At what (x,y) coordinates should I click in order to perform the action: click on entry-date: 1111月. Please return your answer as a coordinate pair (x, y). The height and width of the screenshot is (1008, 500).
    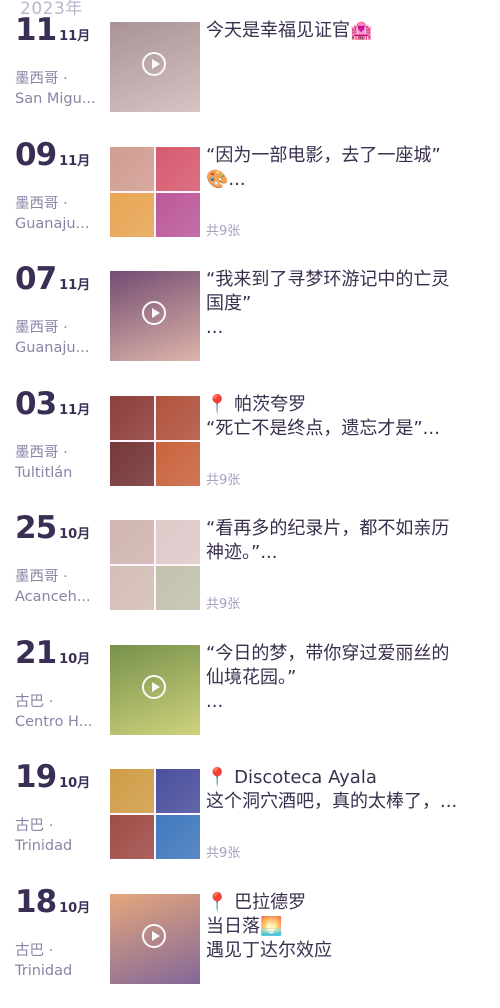
    Looking at the image, I should click on (52, 30).